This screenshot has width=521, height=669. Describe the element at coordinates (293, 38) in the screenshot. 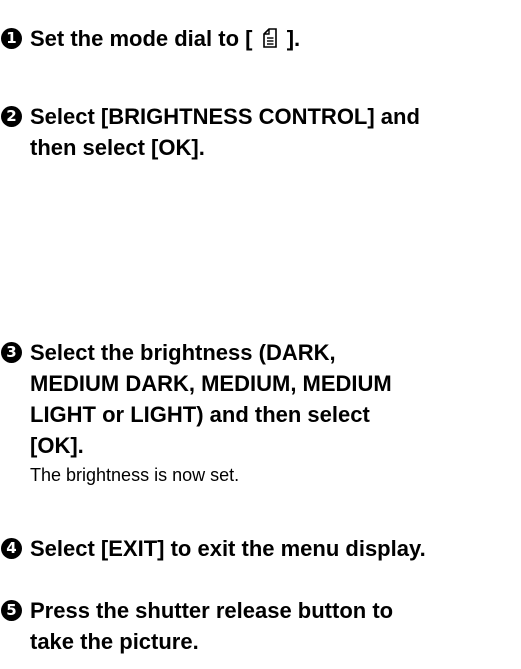

I see `step-1-text-after: ].` at that location.